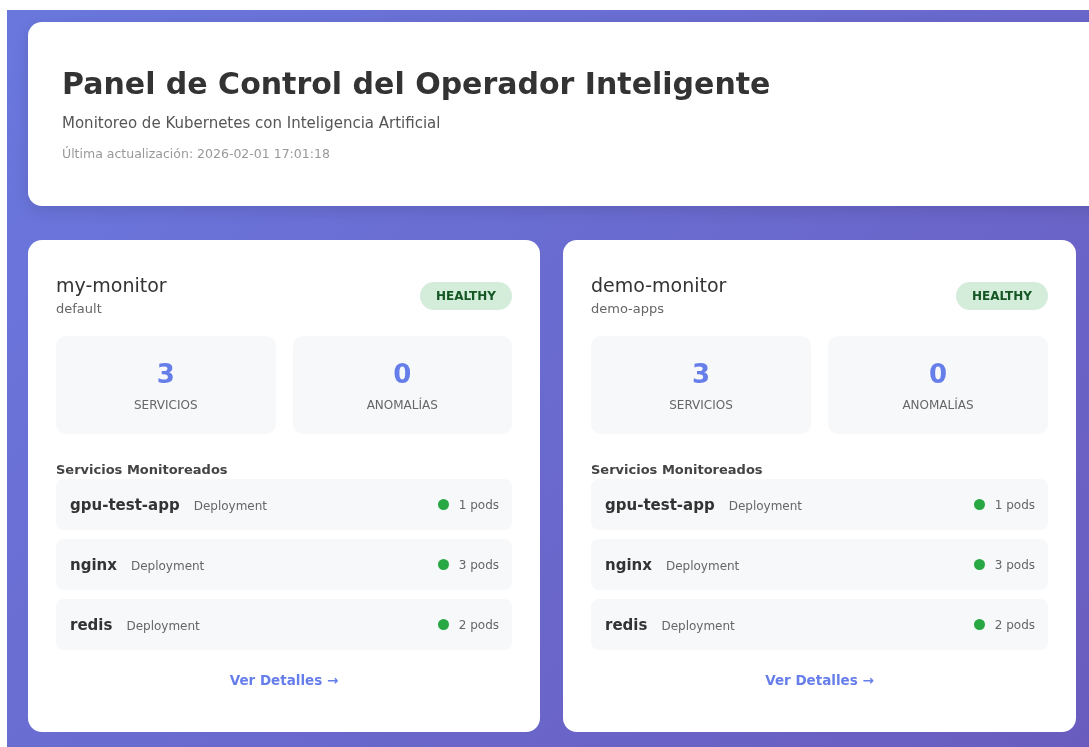  I want to click on namespace-label: demo-apps, so click(628, 308).